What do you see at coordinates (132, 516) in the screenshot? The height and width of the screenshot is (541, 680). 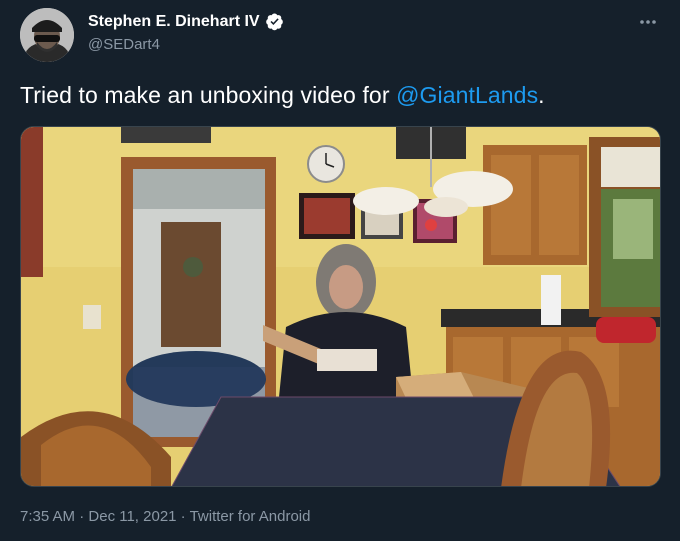 I see `tweet-date: Dec 11, 2021` at bounding box center [132, 516].